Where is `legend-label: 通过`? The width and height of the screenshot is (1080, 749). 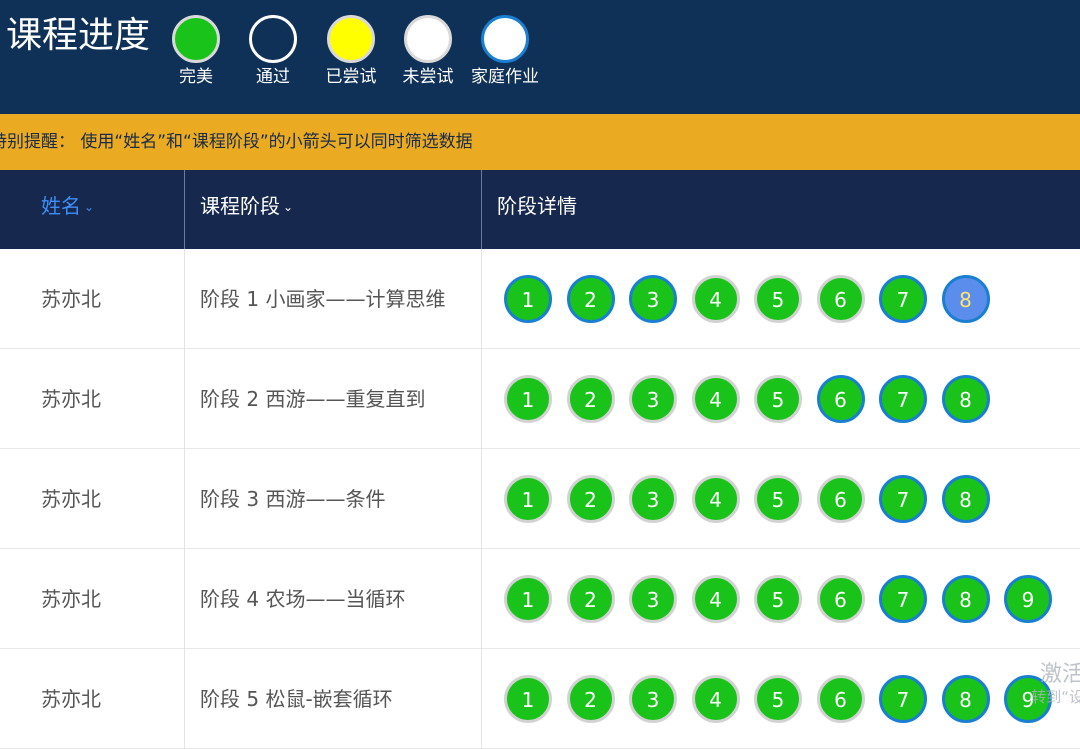 legend-label: 通过 is located at coordinates (273, 77).